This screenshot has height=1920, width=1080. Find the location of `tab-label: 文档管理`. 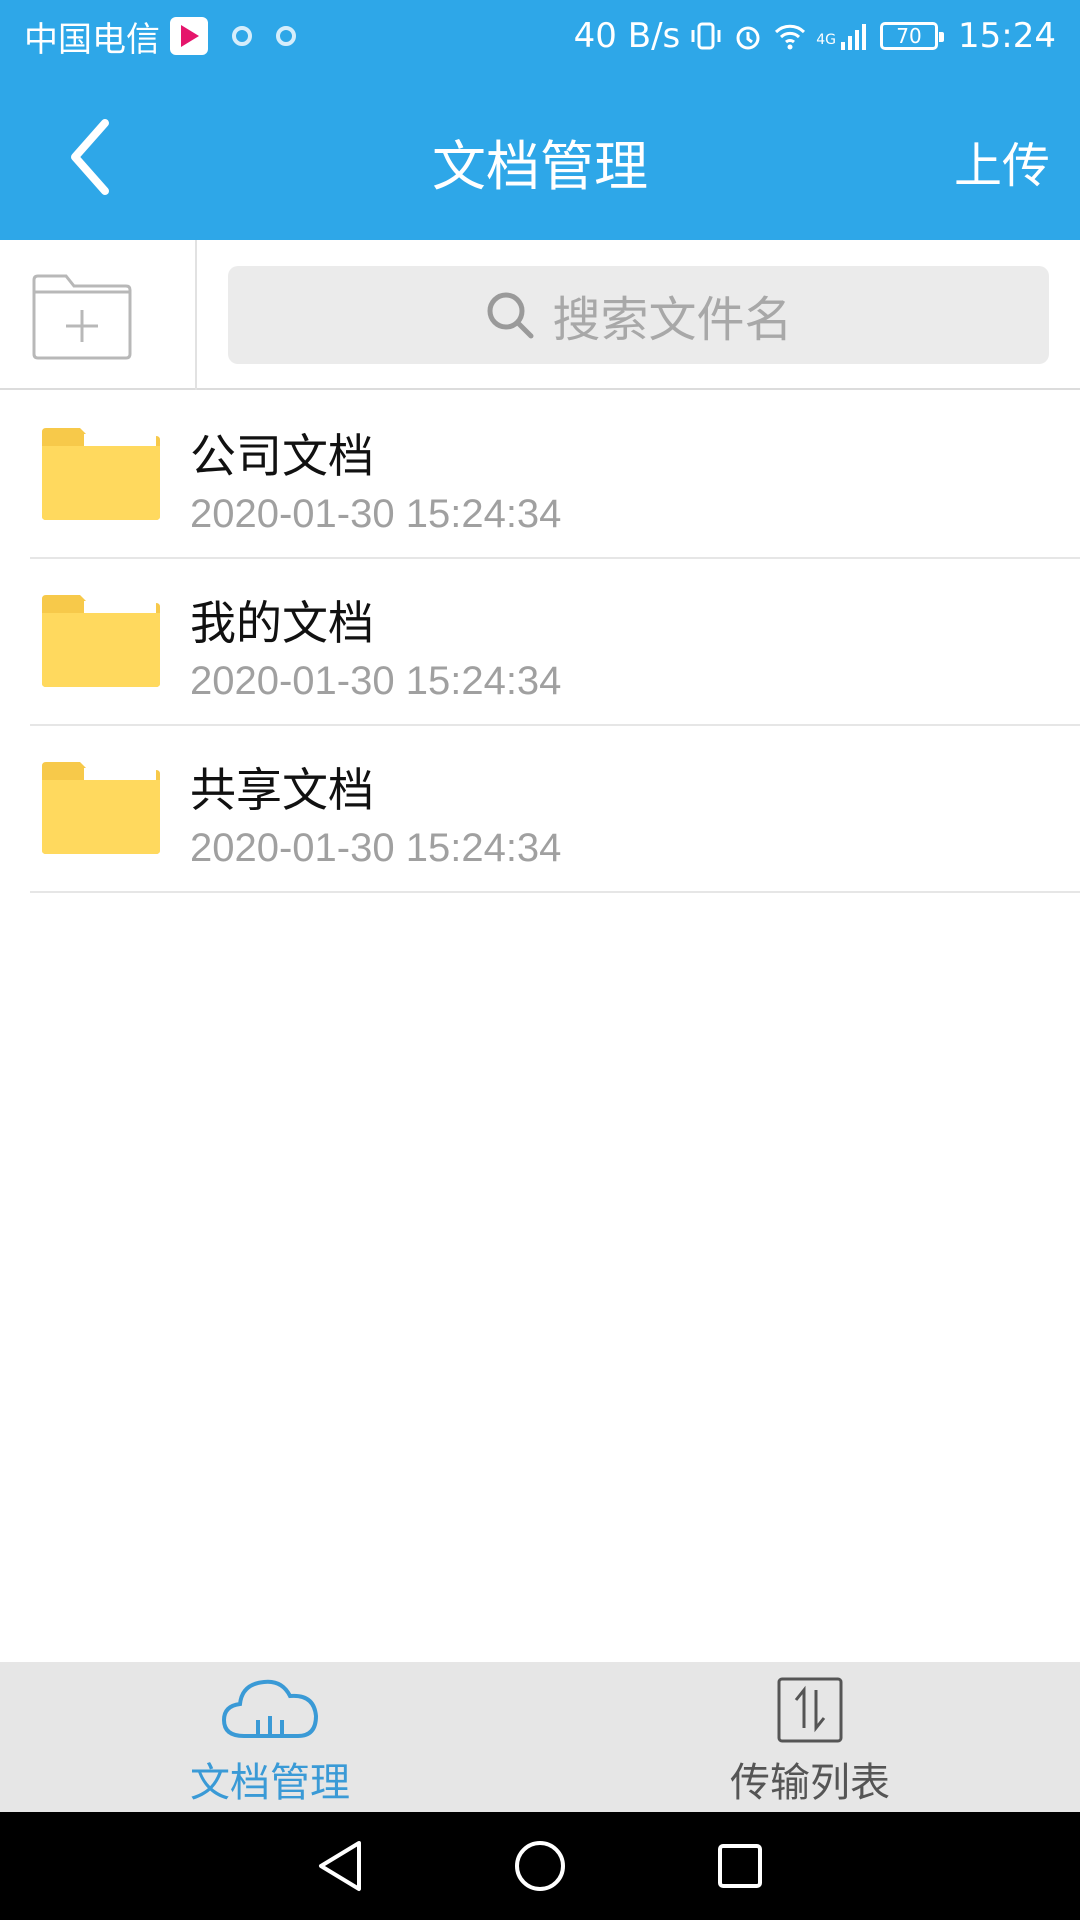

tab-label: 文档管理 is located at coordinates (270, 1783).